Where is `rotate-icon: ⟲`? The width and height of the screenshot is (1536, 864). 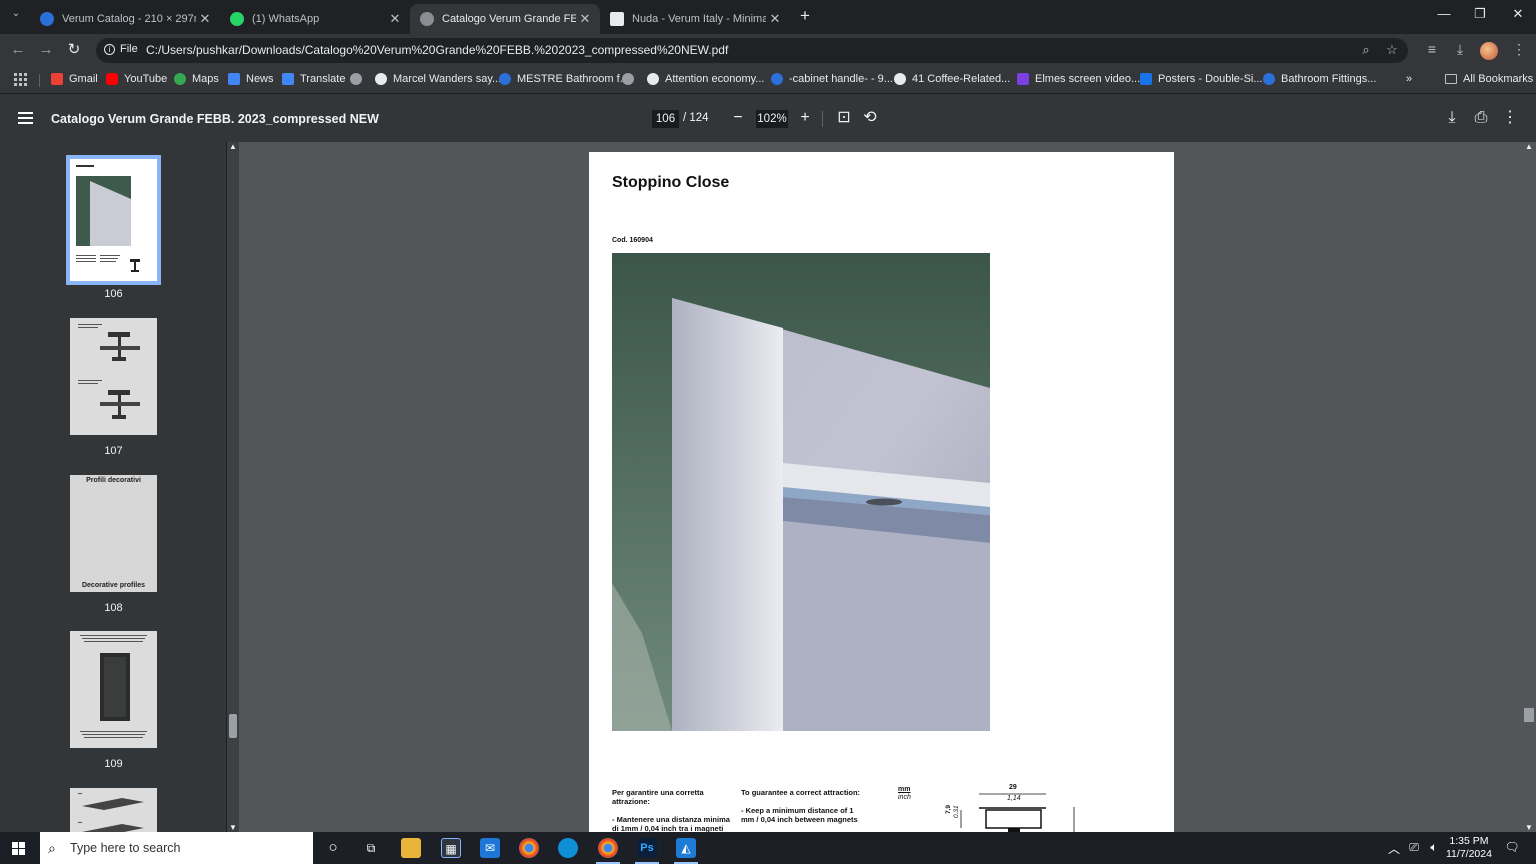
rotate-icon: ⟲ is located at coordinates (870, 118).